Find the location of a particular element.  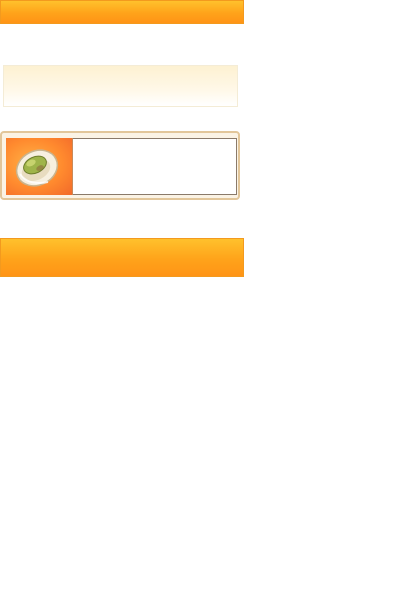

product-card is located at coordinates (120, 165).